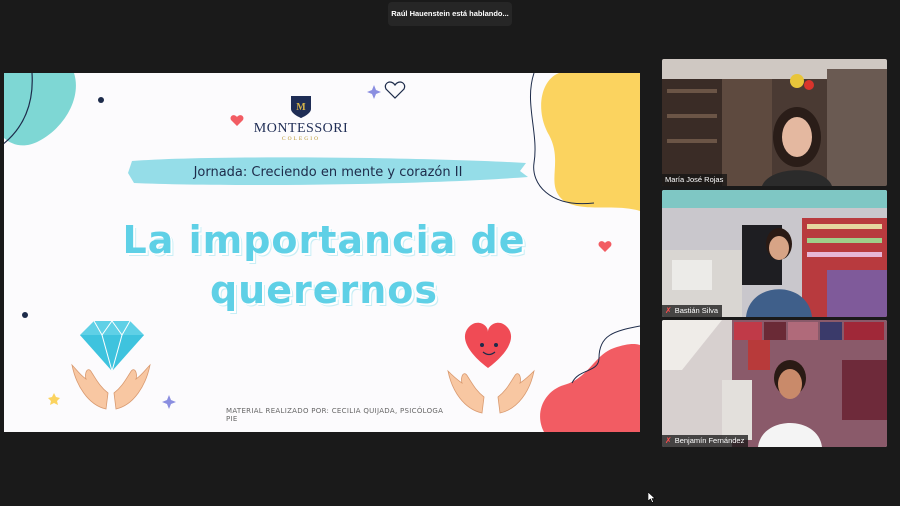  I want to click on hands-left-icon, so click(111, 386).